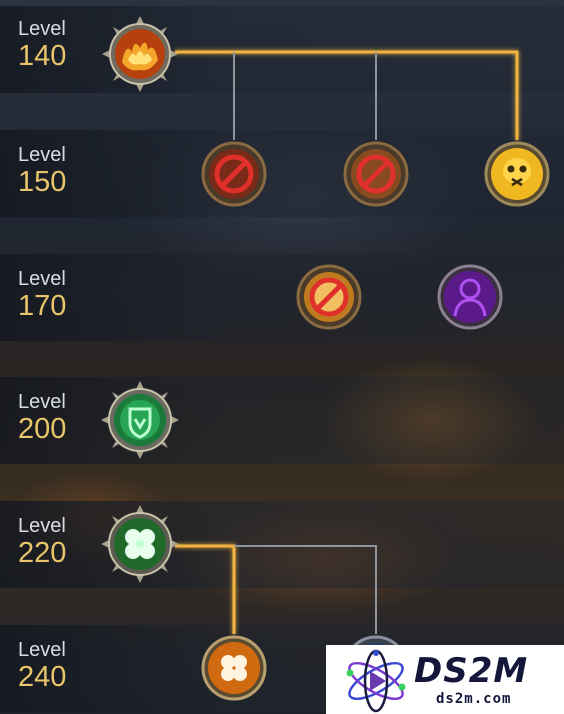 Image resolution: width=564 pixels, height=714 pixels. I want to click on fire-fists-icon, so click(140, 54).